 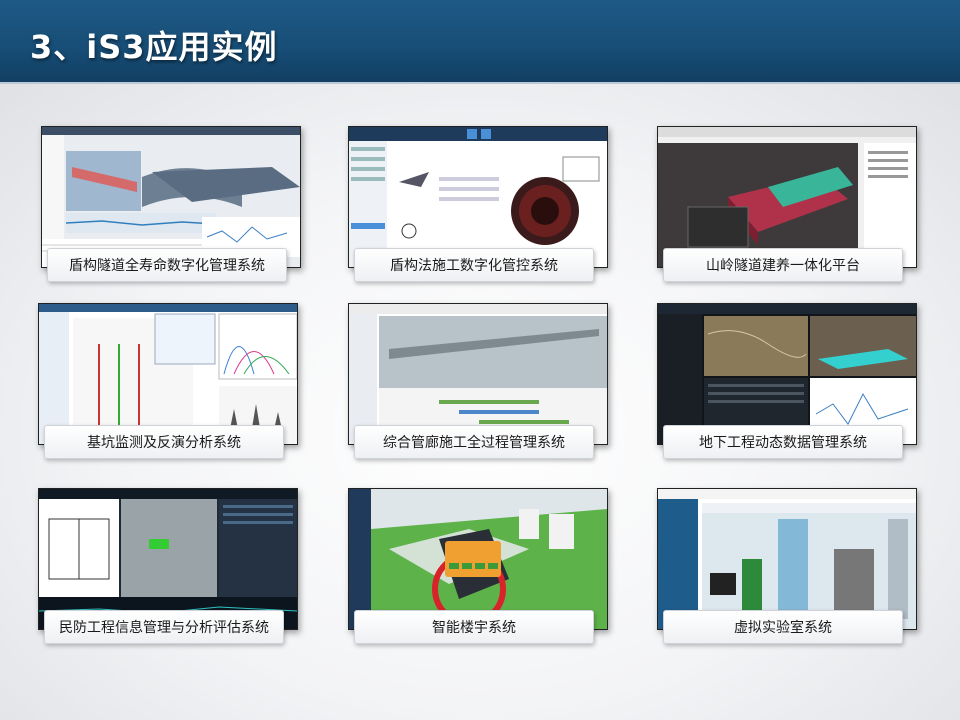 What do you see at coordinates (478, 197) in the screenshot?
I see `screenshot-shield-construction-control` at bounding box center [478, 197].